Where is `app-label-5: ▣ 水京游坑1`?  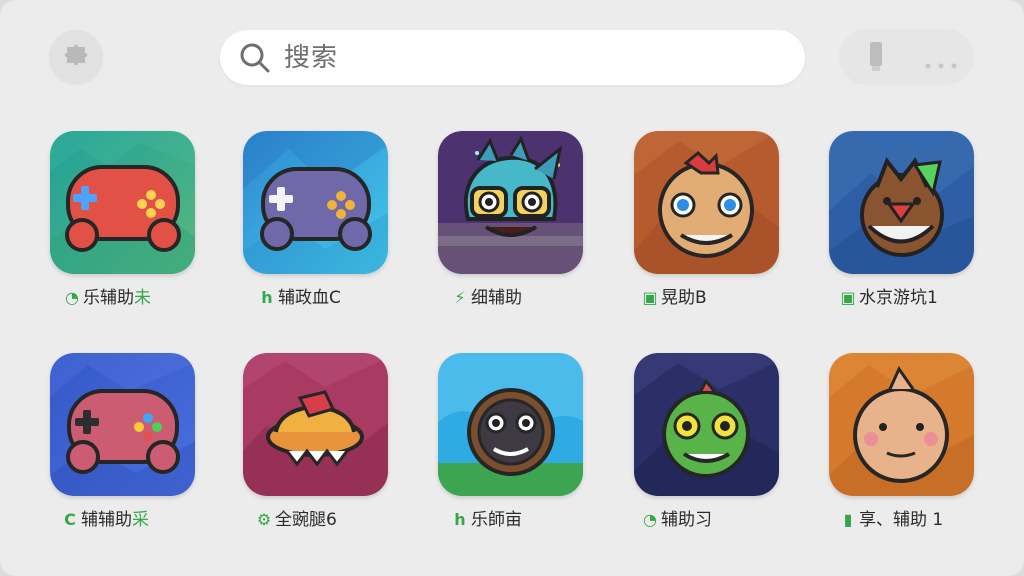 app-label-5: ▣ 水京游坑1 is located at coordinates (889, 297).